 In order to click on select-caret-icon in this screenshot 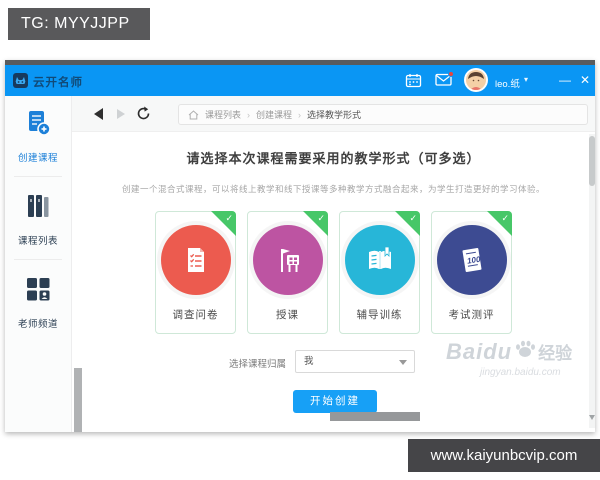, I will do `click(403, 362)`.